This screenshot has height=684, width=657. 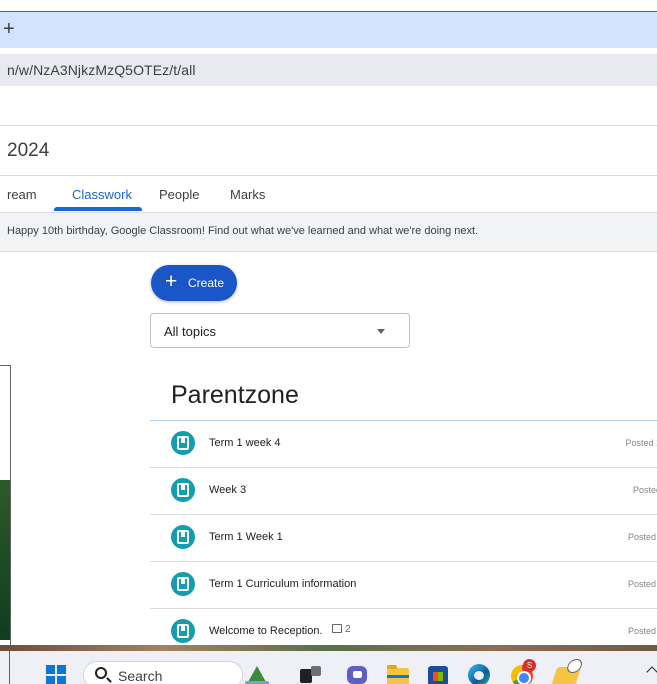 I want to click on tab-marks: Marks, so click(x=247, y=194).